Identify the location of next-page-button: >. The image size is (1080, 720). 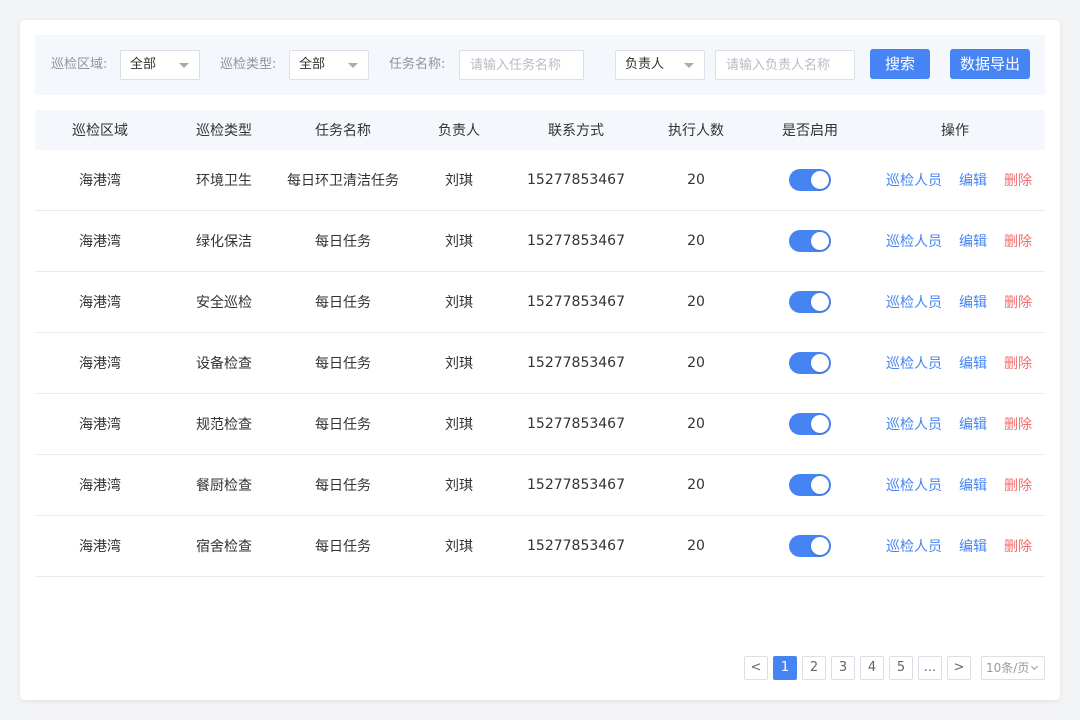
(959, 668).